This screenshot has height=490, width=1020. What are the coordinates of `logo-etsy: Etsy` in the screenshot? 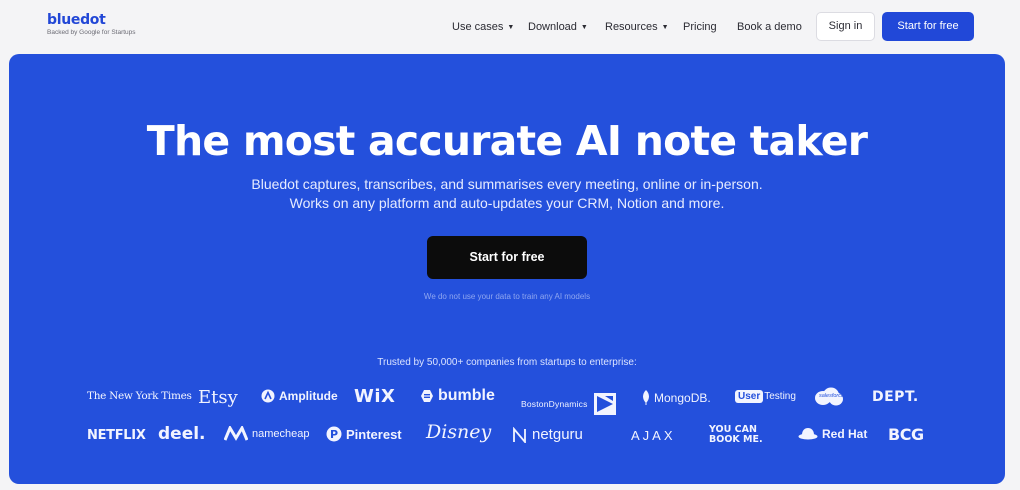 It's located at (218, 397).